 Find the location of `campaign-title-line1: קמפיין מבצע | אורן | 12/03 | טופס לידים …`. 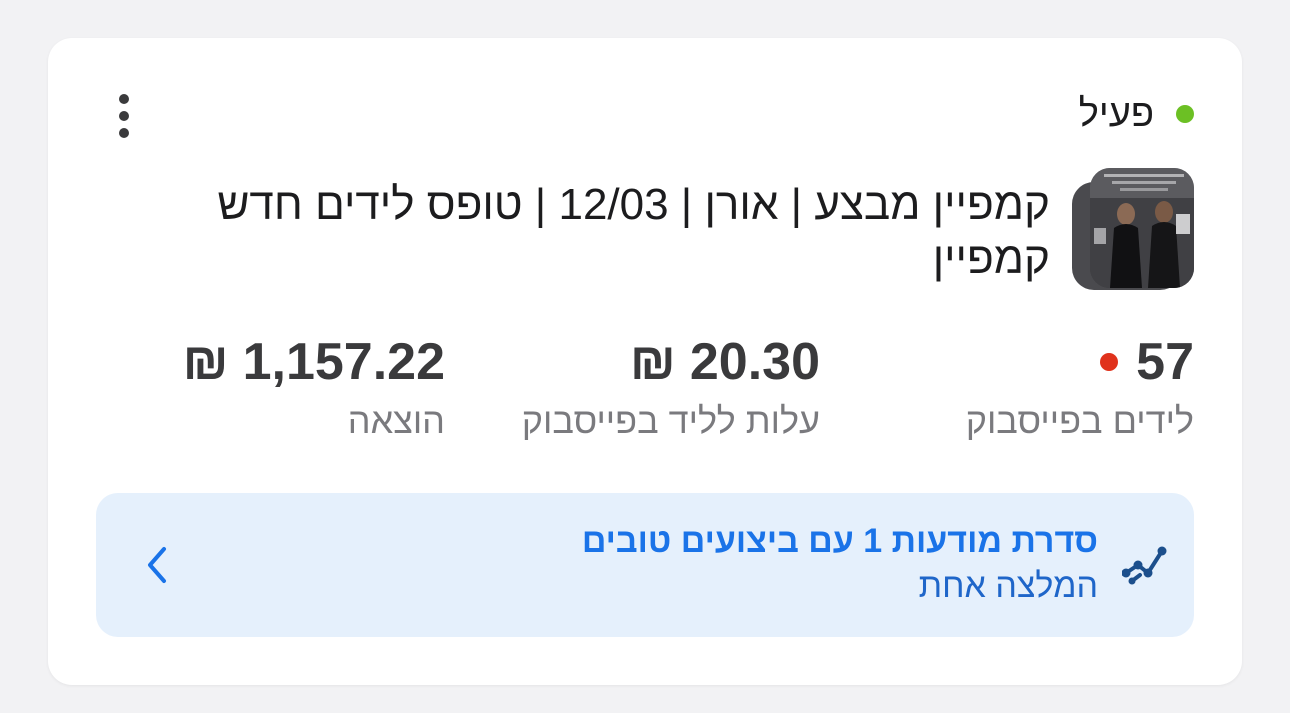

campaign-title-line1: קמפיין מבצע | אורן | 12/03 | טופס לידים … is located at coordinates (633, 204).